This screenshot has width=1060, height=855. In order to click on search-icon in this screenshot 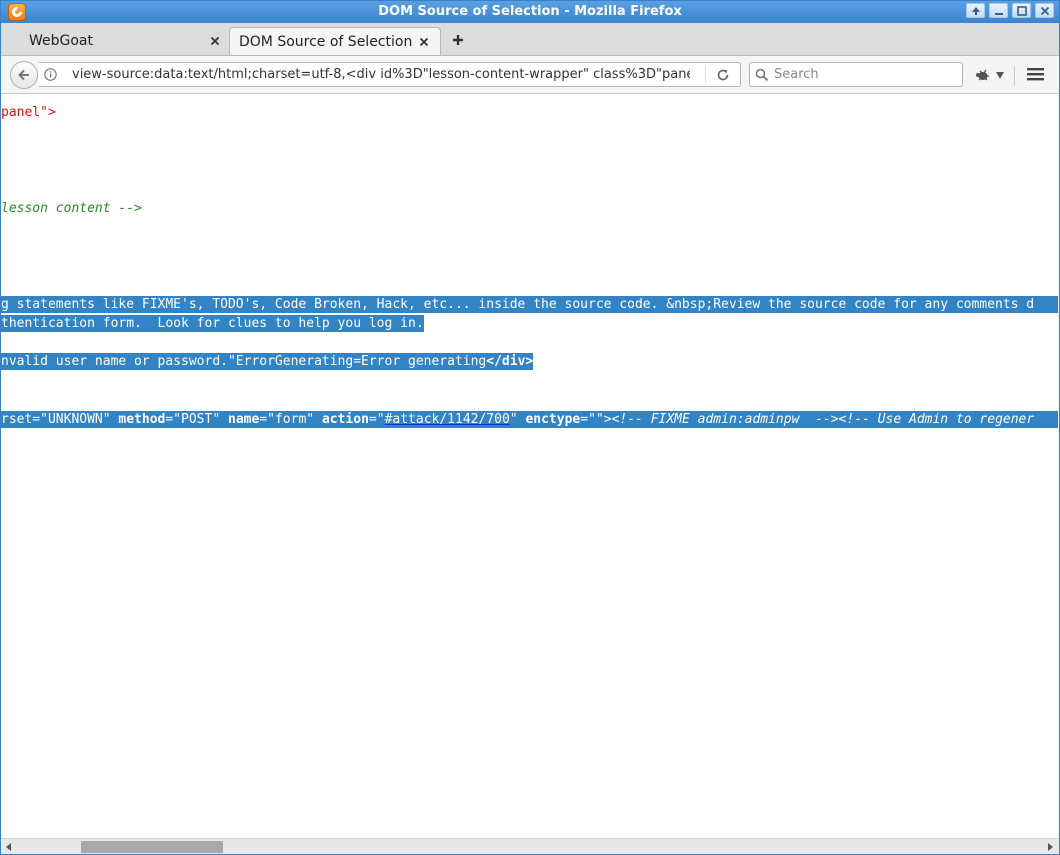, I will do `click(762, 75)`.